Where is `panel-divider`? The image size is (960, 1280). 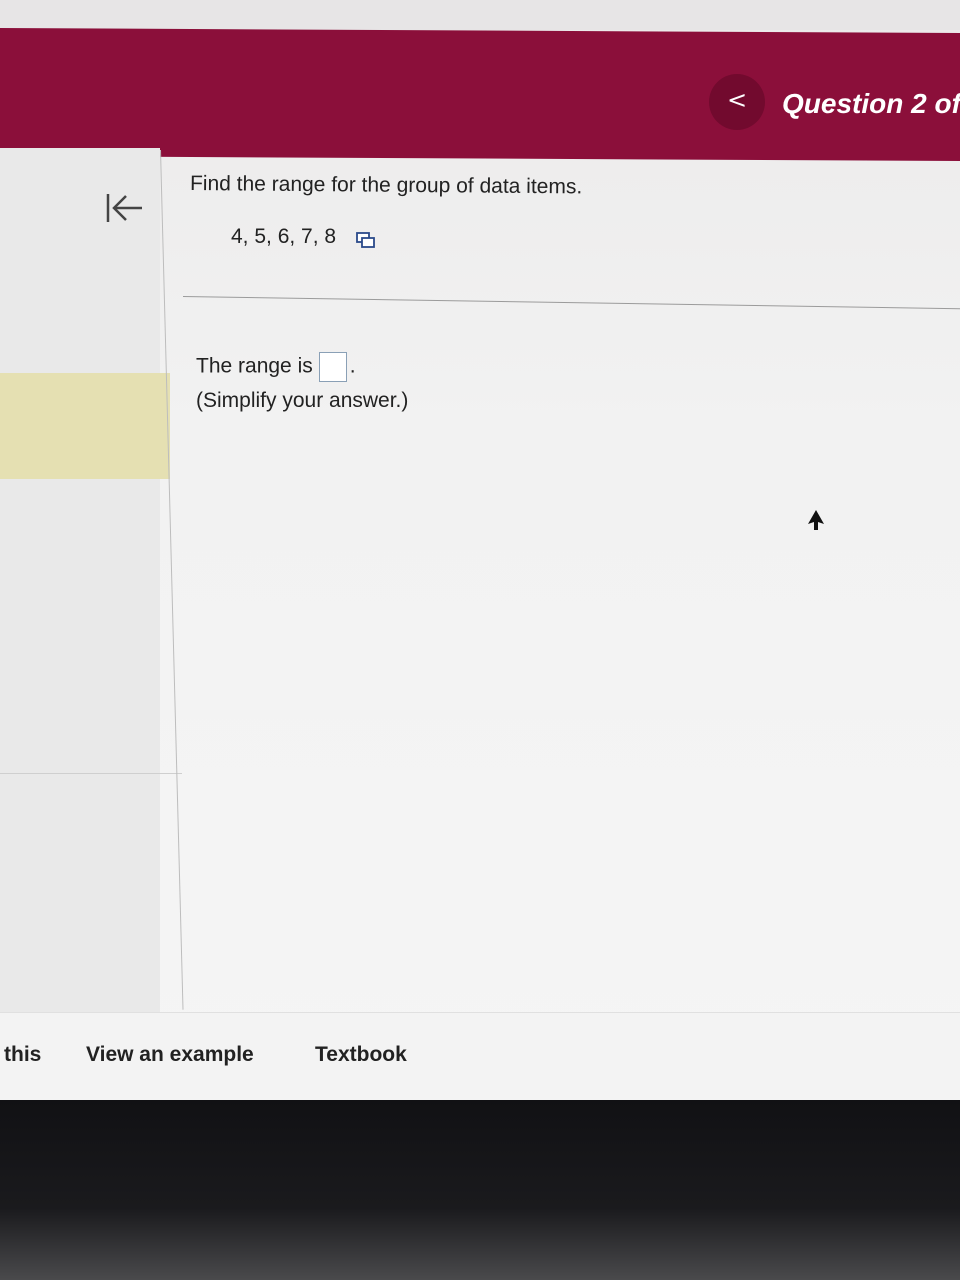 panel-divider is located at coordinates (172, 579).